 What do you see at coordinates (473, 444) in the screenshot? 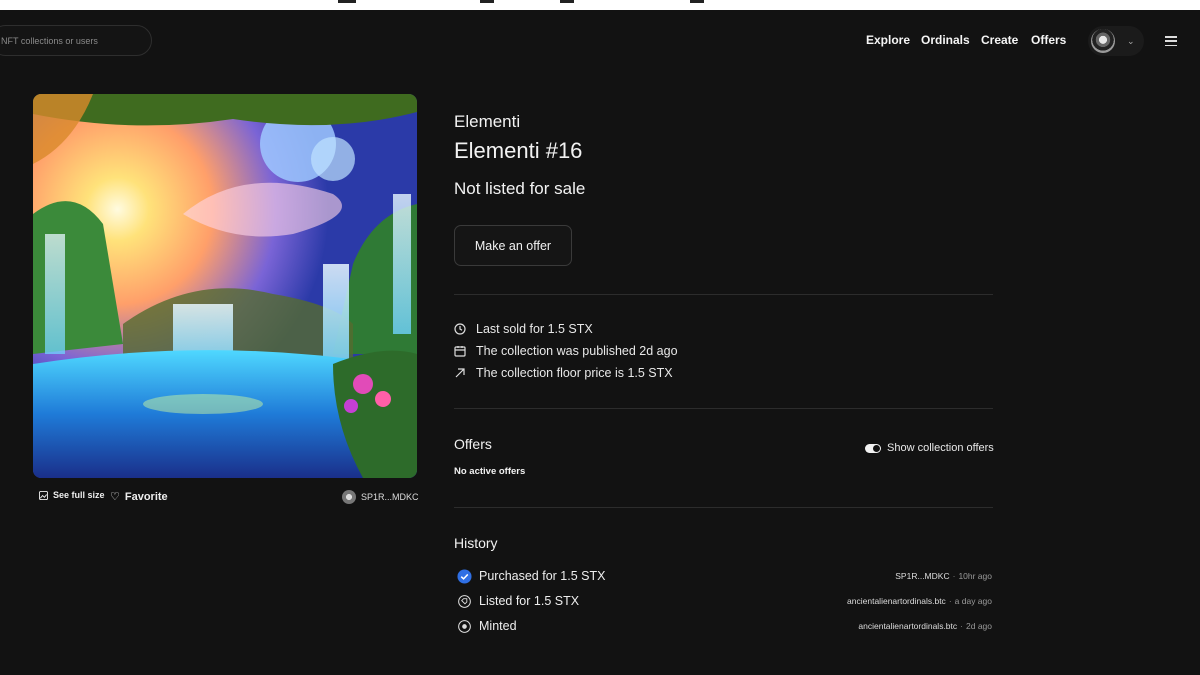
I see `offers-title: Offers` at bounding box center [473, 444].